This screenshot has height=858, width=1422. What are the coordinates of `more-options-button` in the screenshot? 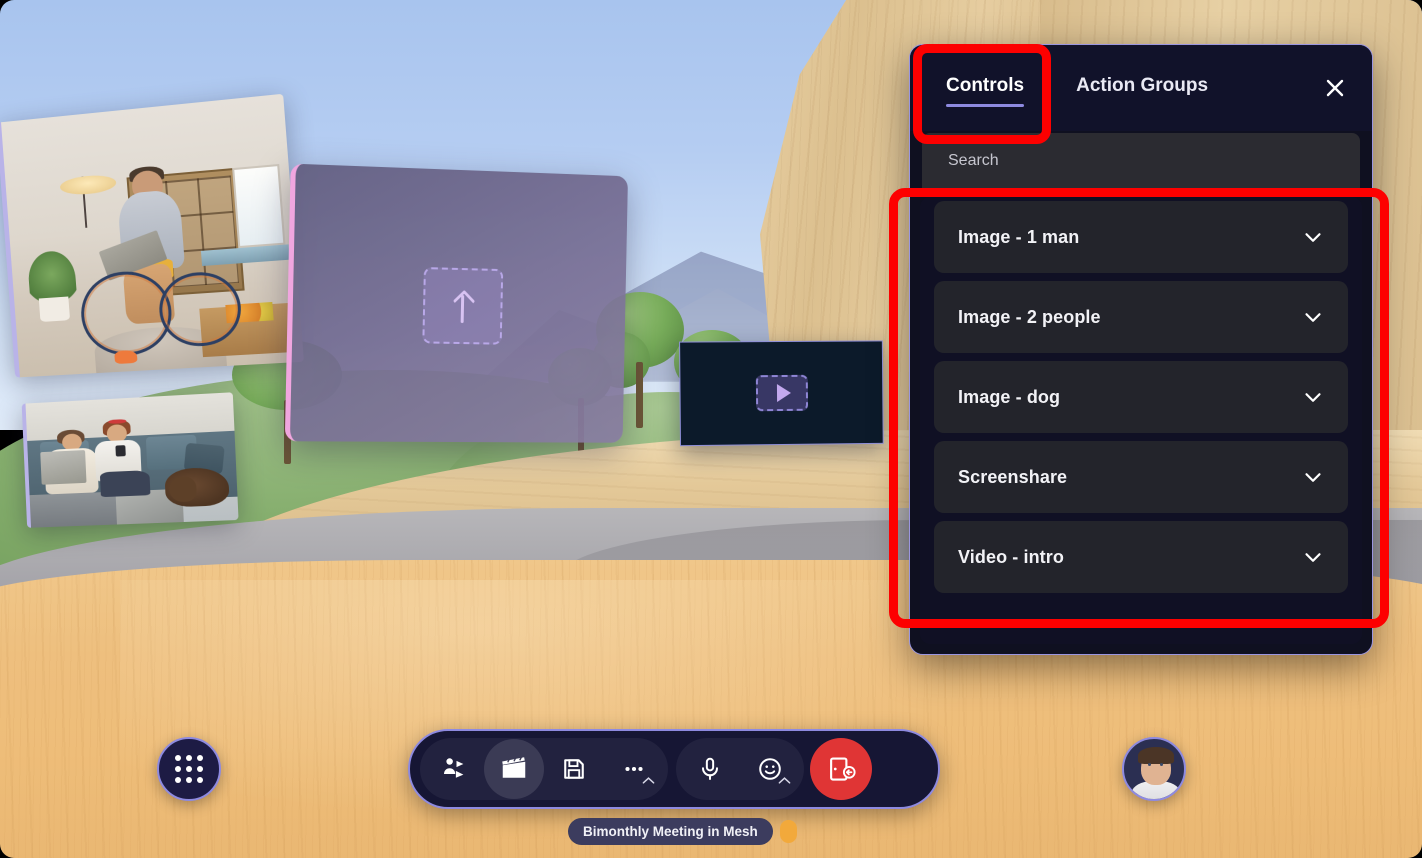 It's located at (634, 769).